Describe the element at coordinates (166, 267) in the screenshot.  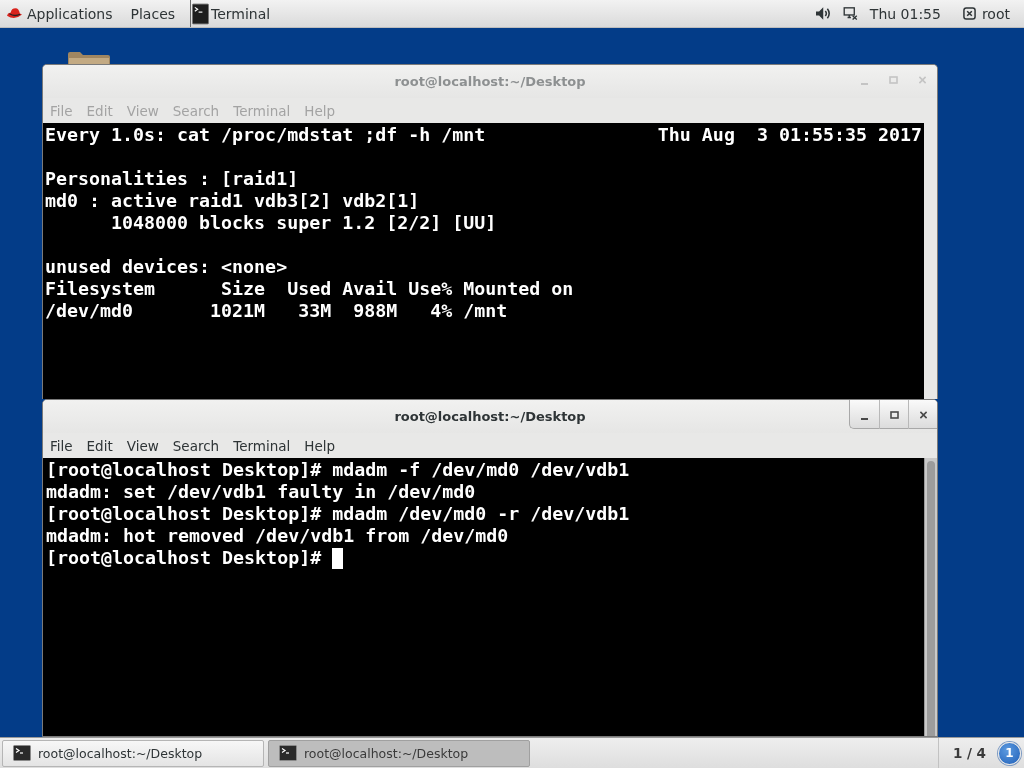
I see `terminal-line: unused devices: <none>` at that location.